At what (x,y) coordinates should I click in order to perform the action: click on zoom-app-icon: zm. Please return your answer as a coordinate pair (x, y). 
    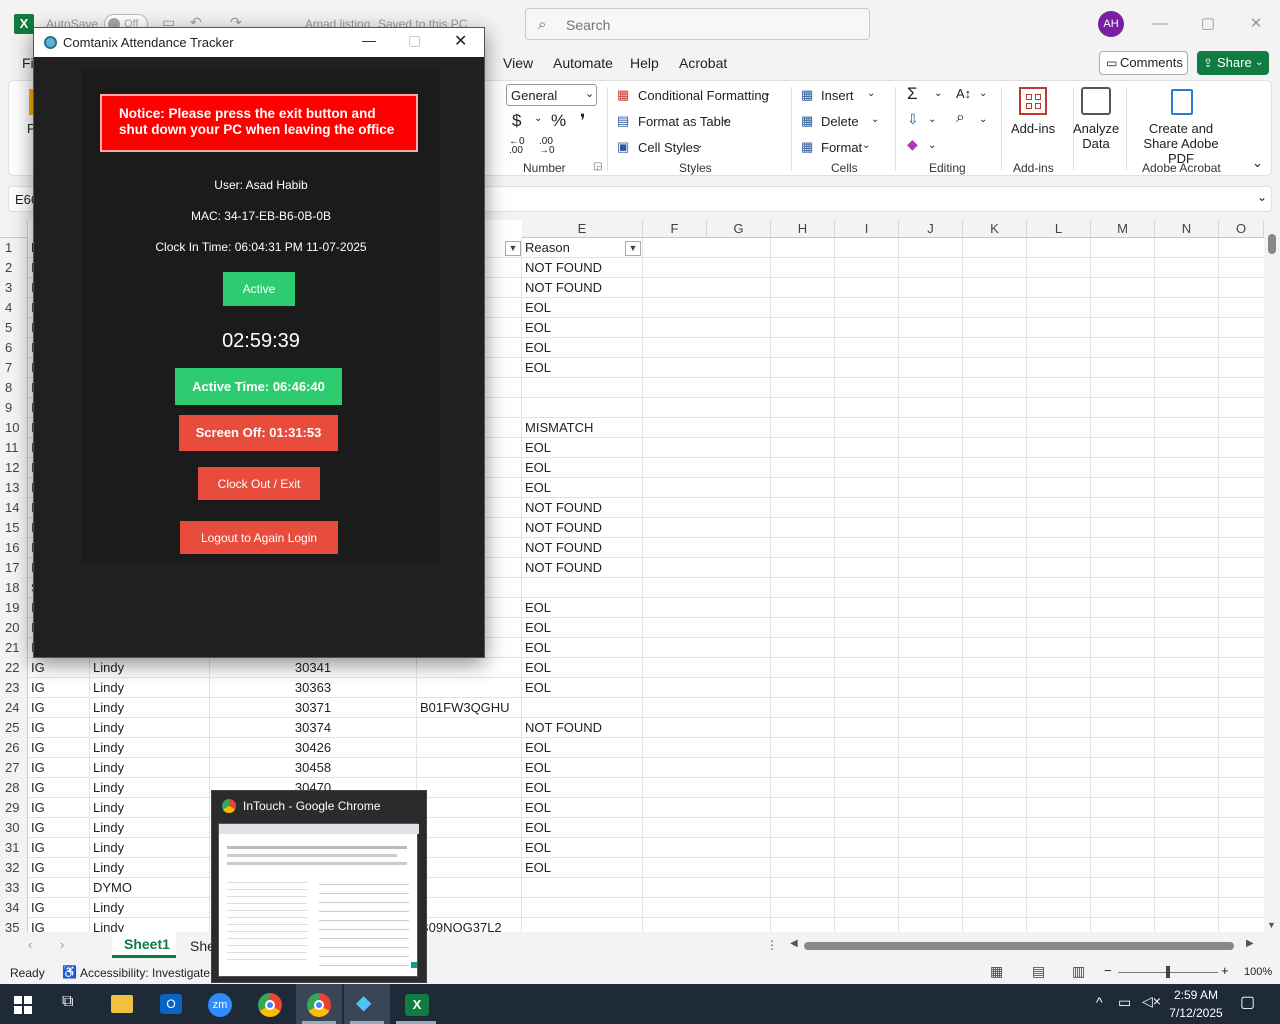
    Looking at the image, I should click on (220, 1005).